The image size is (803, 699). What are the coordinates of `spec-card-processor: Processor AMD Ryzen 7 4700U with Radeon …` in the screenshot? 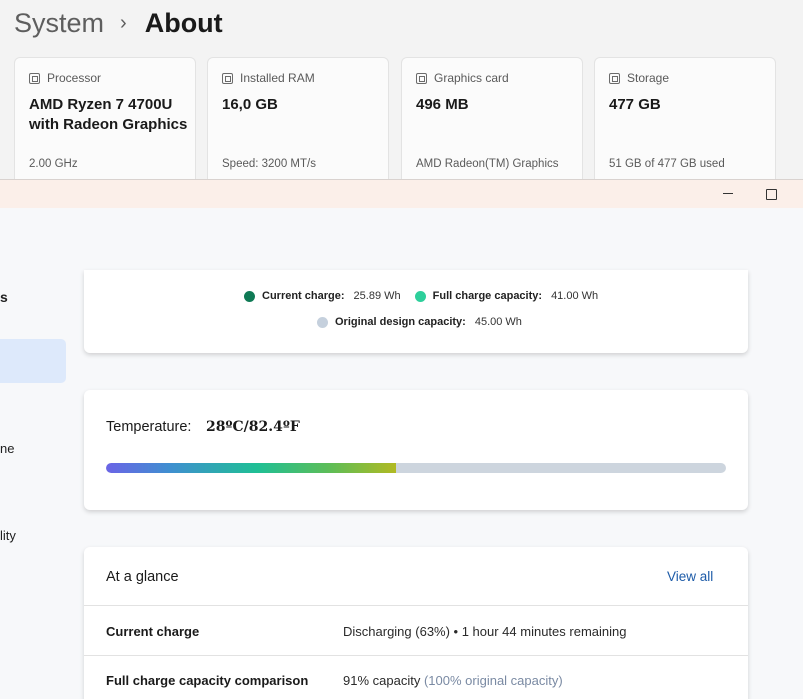 It's located at (105, 122).